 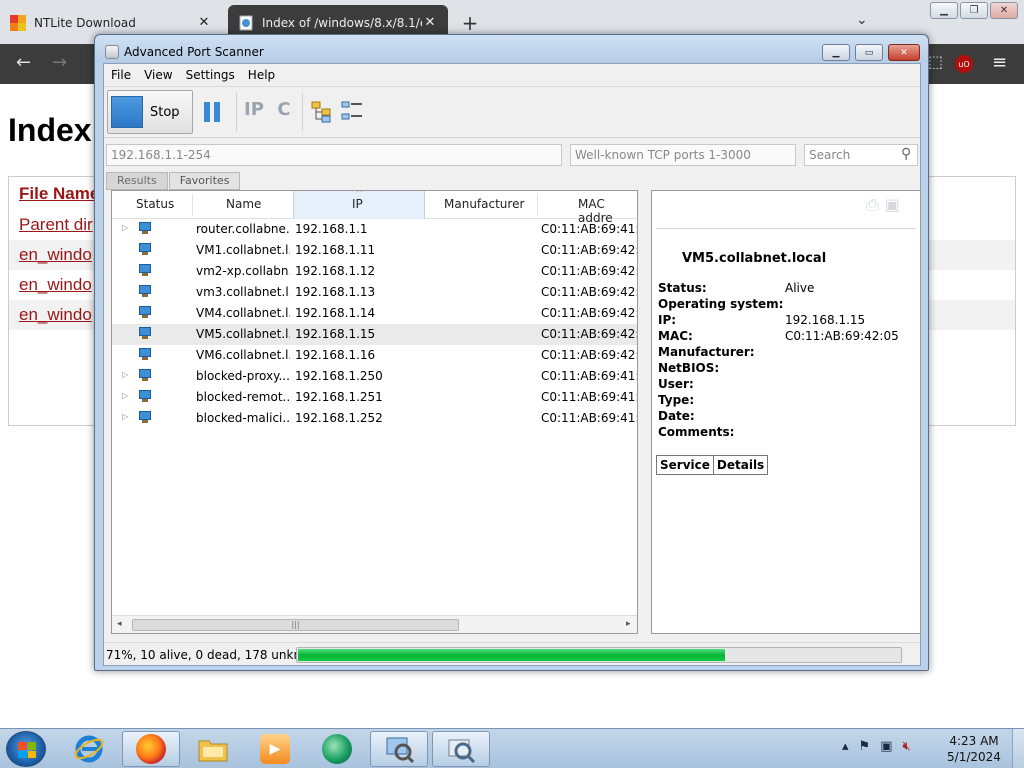 What do you see at coordinates (26, 749) in the screenshot?
I see `start-button` at bounding box center [26, 749].